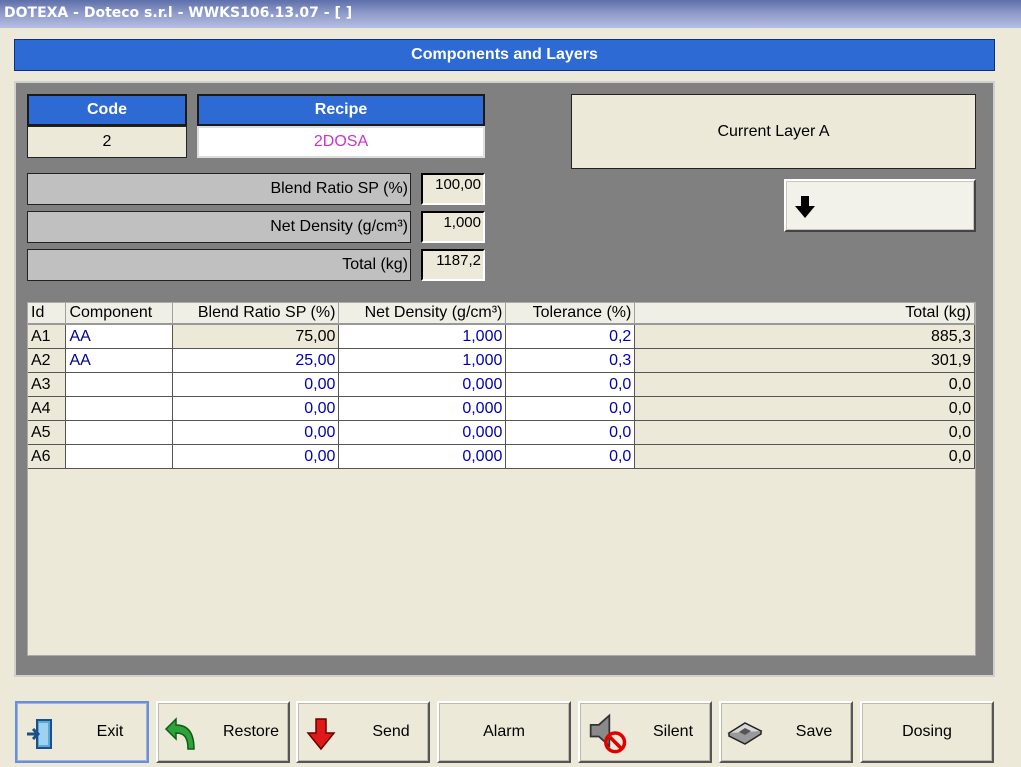  I want to click on cell-id: A6, so click(47, 456).